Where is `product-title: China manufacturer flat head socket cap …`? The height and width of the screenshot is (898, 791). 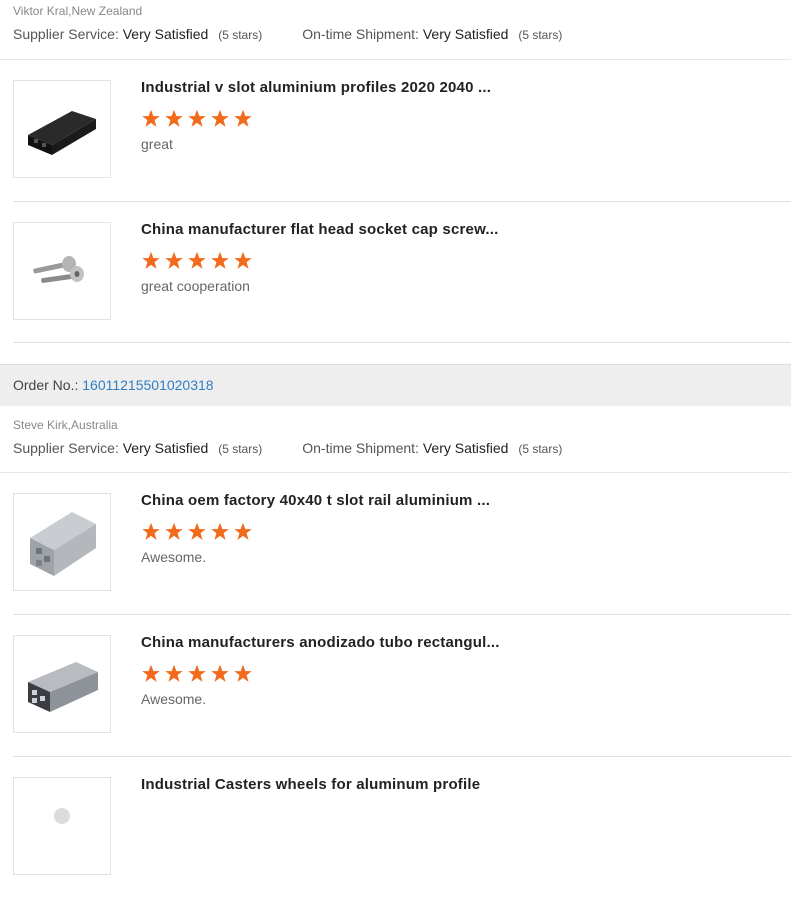
product-title: China manufacturer flat head socket cap … is located at coordinates (320, 229).